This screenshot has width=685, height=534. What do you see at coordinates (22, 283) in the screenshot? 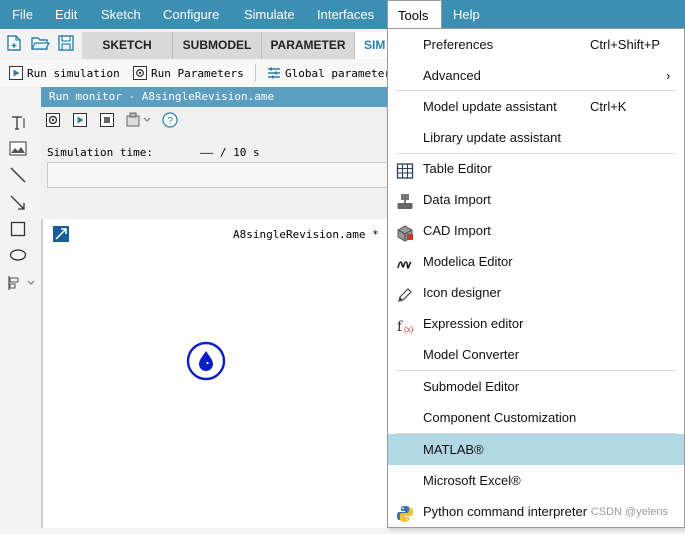
I see `align-tool-icon` at bounding box center [22, 283].